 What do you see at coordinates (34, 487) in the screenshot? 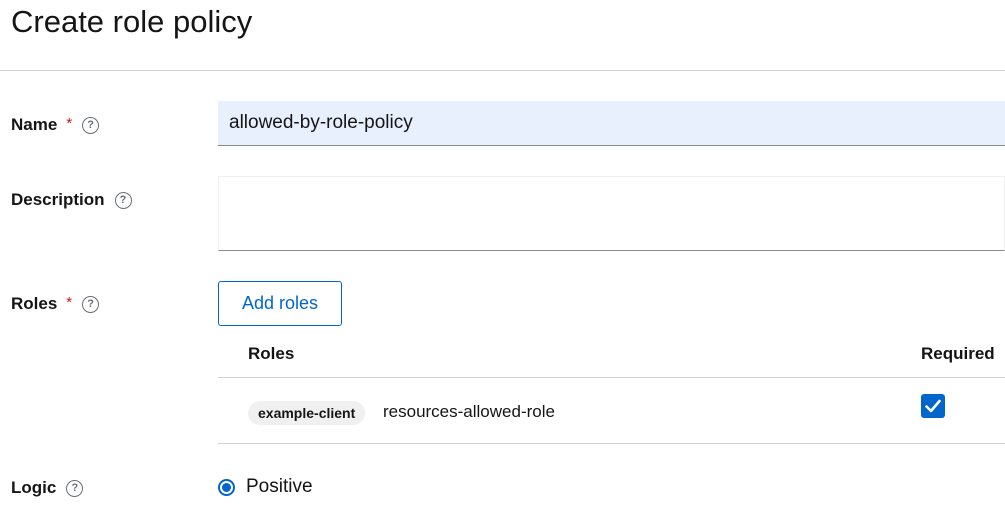
I see `logic-label: Logic` at bounding box center [34, 487].